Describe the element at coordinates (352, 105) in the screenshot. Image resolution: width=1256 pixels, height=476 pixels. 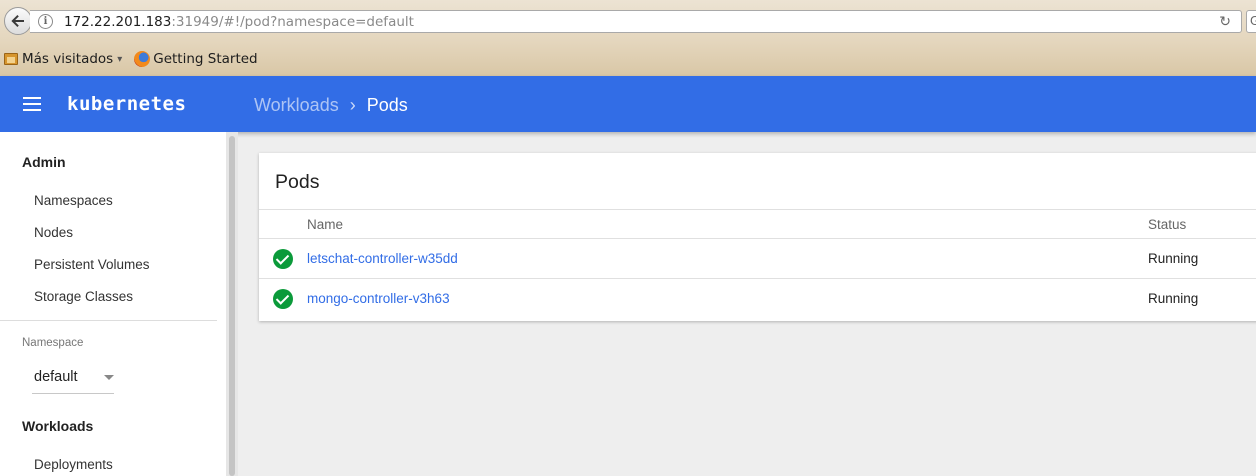
I see `chevron-right-icon: ›` at that location.